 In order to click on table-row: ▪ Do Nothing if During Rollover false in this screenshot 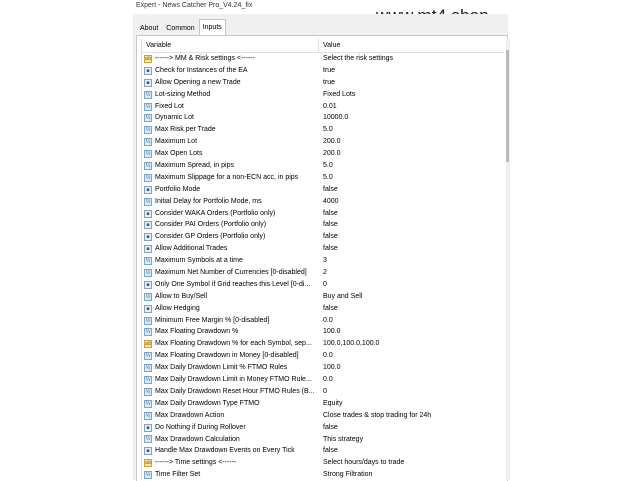, I will do `click(323, 428)`.